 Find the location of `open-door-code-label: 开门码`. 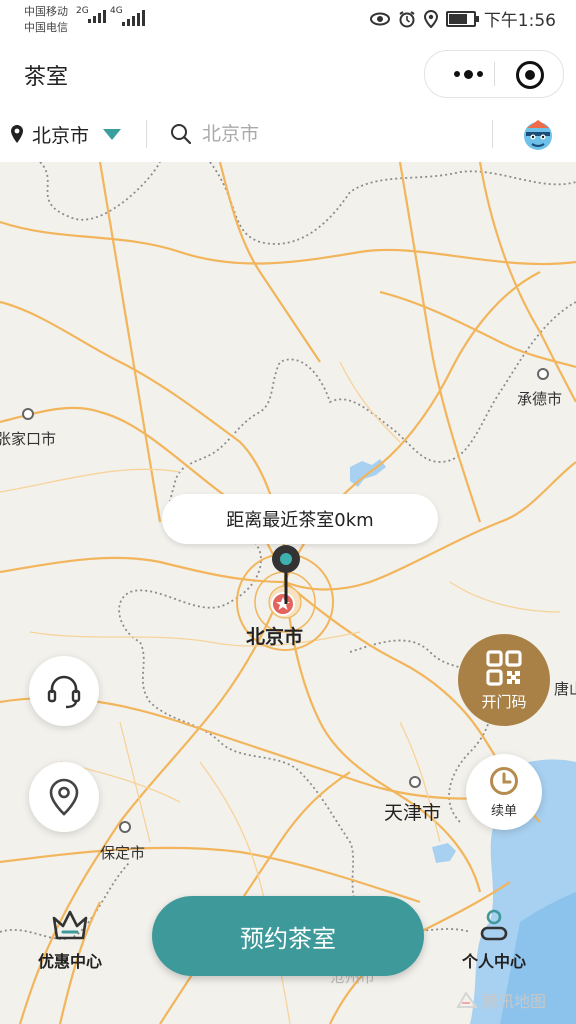

open-door-code-label: 开门码 is located at coordinates (504, 701).